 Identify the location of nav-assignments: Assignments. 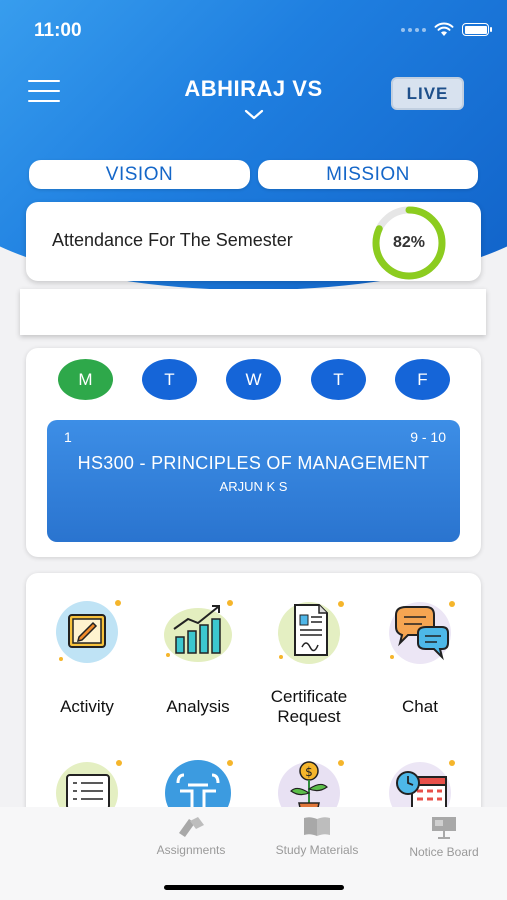
(191, 836).